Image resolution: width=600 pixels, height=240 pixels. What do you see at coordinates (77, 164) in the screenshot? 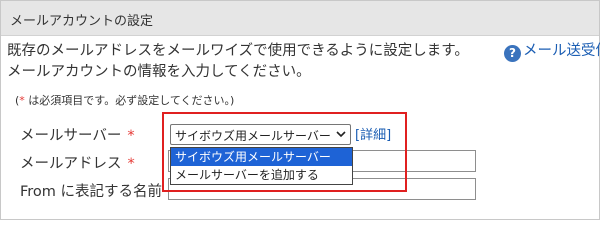
I see `mail-address-label: メールアドレス *` at bounding box center [77, 164].